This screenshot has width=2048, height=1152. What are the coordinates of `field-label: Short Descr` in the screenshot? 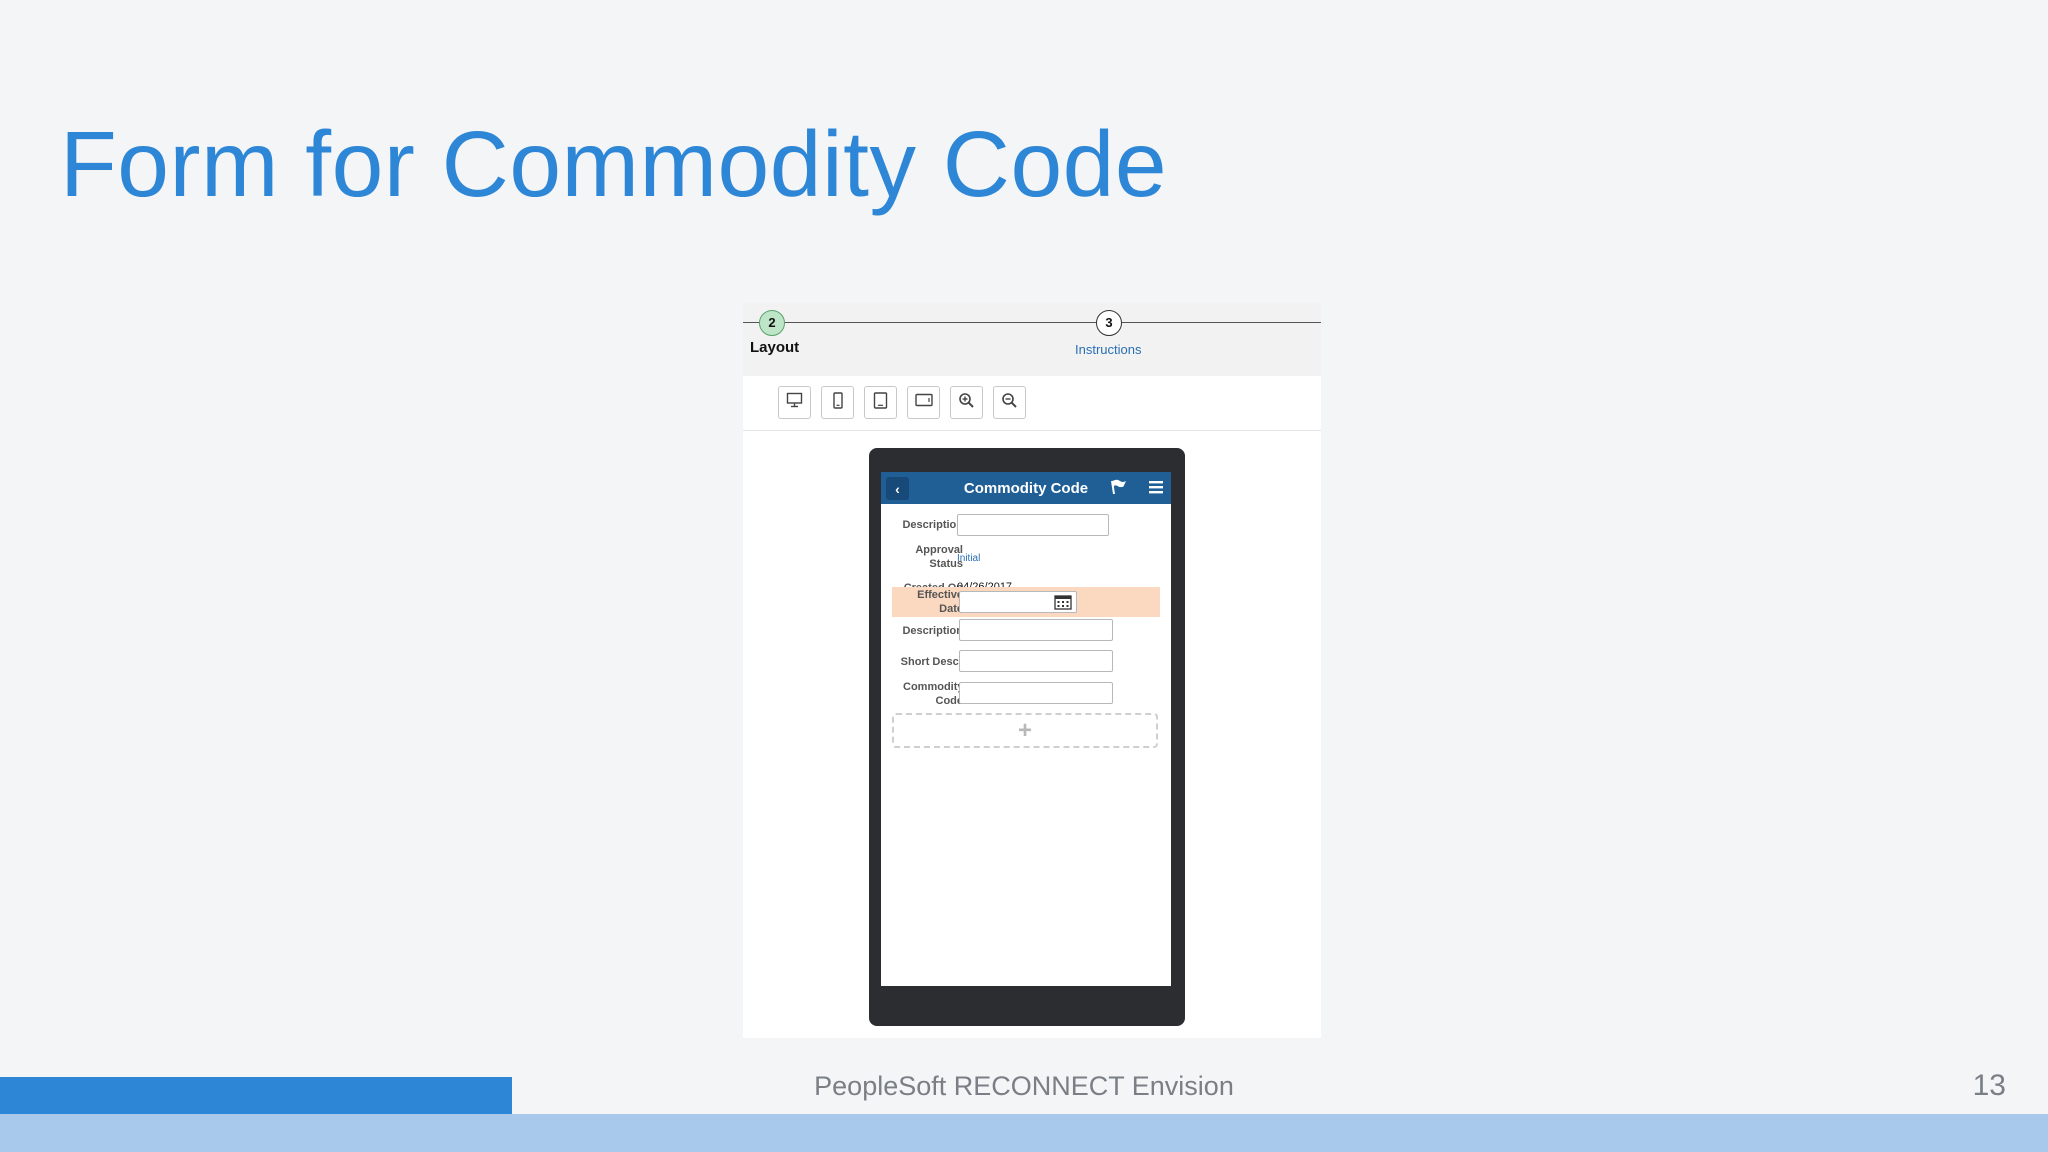 It's located at (931, 662).